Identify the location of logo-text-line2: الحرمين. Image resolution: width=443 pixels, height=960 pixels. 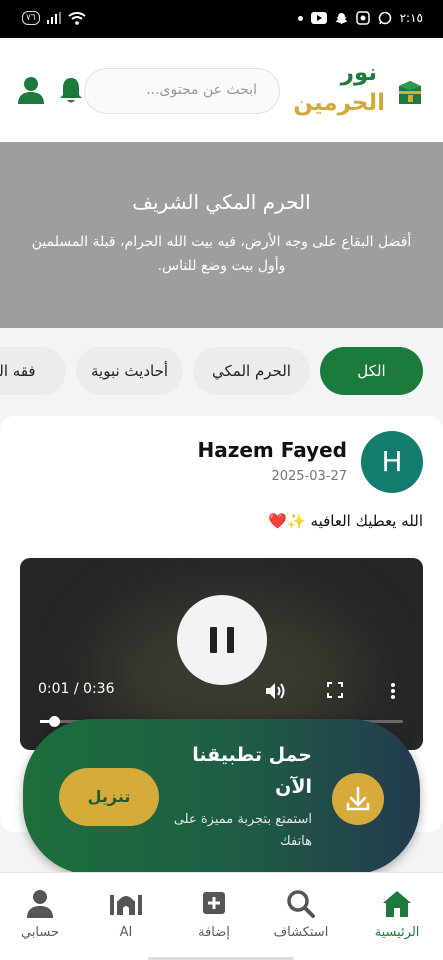
(339, 103).